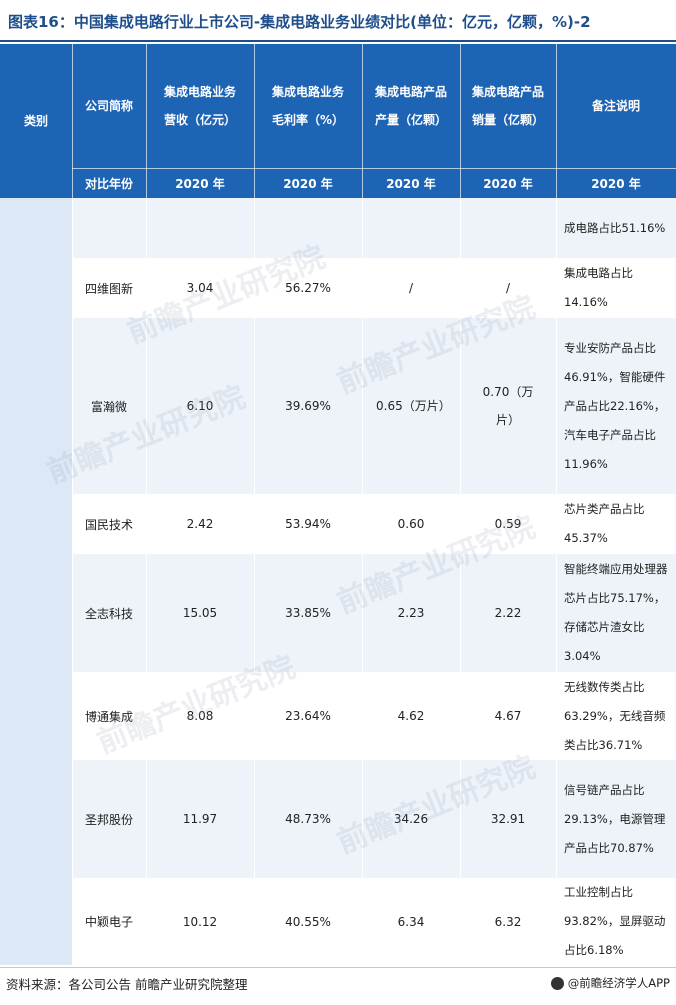  What do you see at coordinates (604, 523) in the screenshot?
I see `note-cell: 芯片类产品占比45.37%` at bounding box center [604, 523].